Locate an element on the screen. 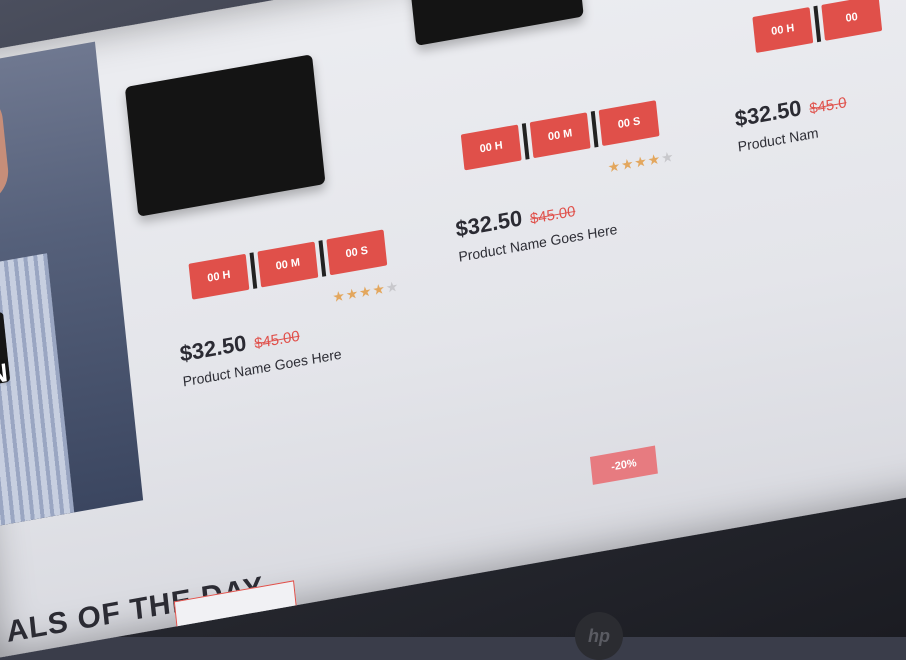  hero-banner is located at coordinates (72, 286).